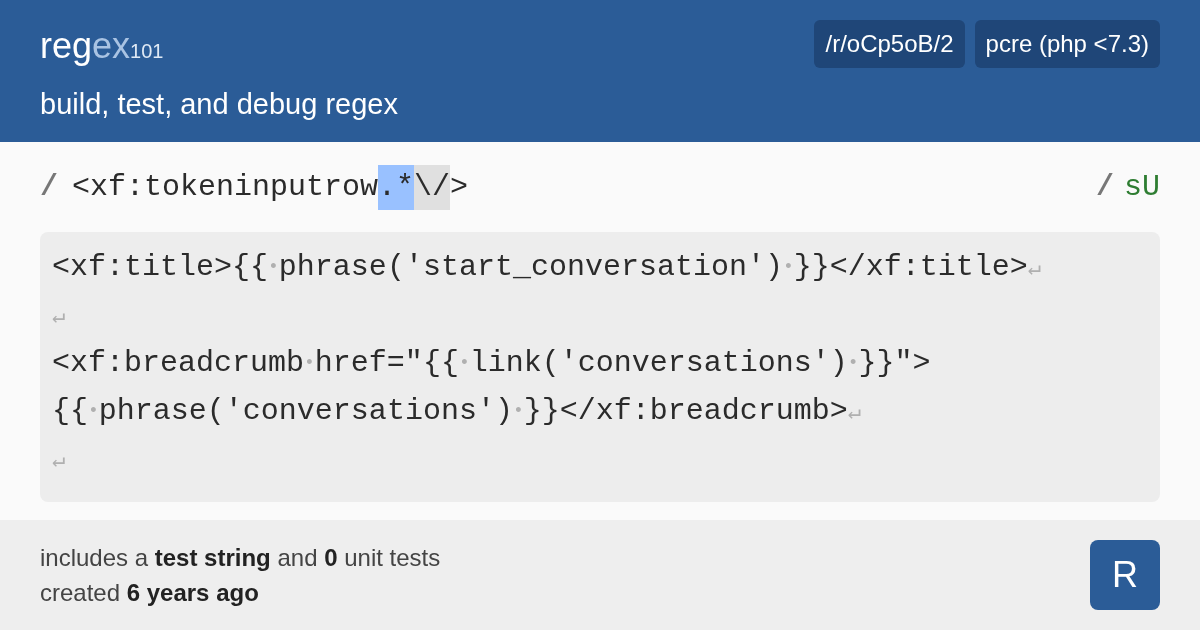 The image size is (1200, 630). I want to click on avatar: R, so click(1125, 575).